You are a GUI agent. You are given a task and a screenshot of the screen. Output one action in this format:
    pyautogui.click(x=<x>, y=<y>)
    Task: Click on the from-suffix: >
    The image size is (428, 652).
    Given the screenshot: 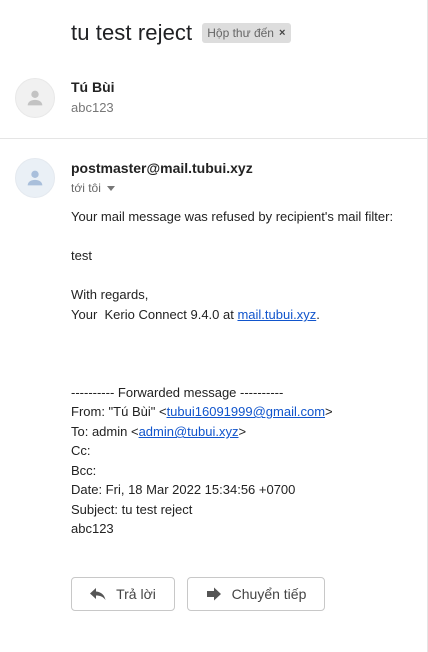 What is the action you would take?
    pyautogui.click(x=329, y=411)
    